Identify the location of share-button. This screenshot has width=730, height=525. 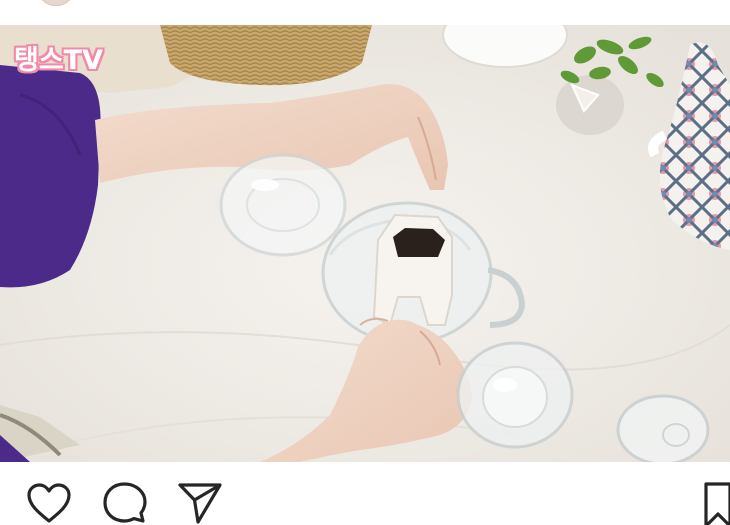
(200, 502).